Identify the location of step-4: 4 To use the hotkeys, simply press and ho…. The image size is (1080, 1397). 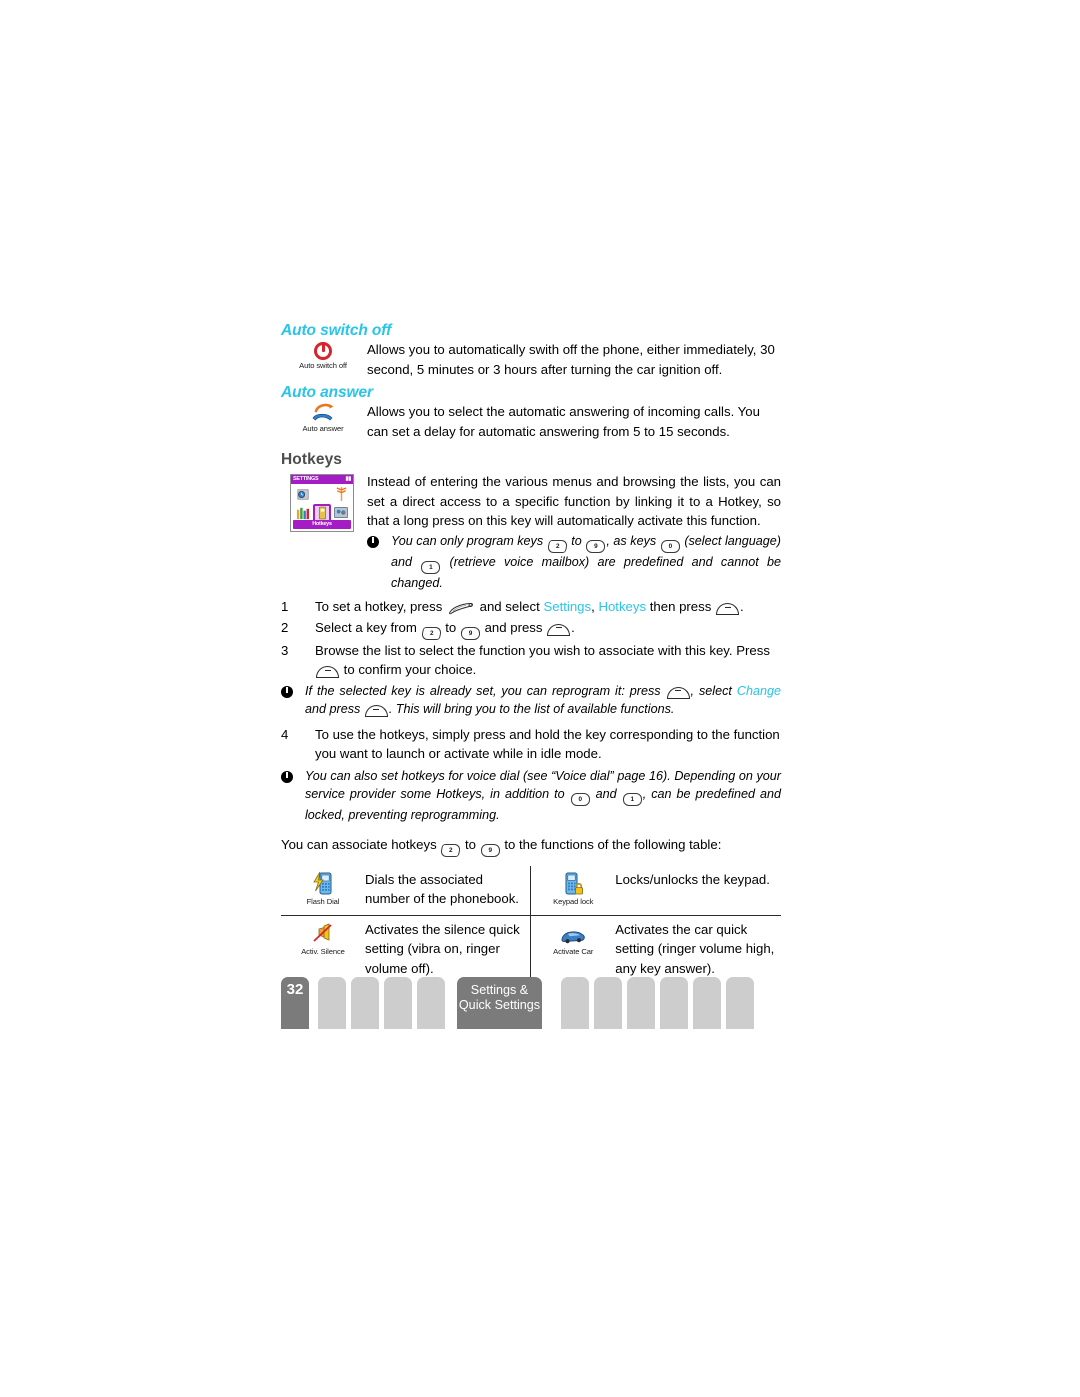
(531, 744).